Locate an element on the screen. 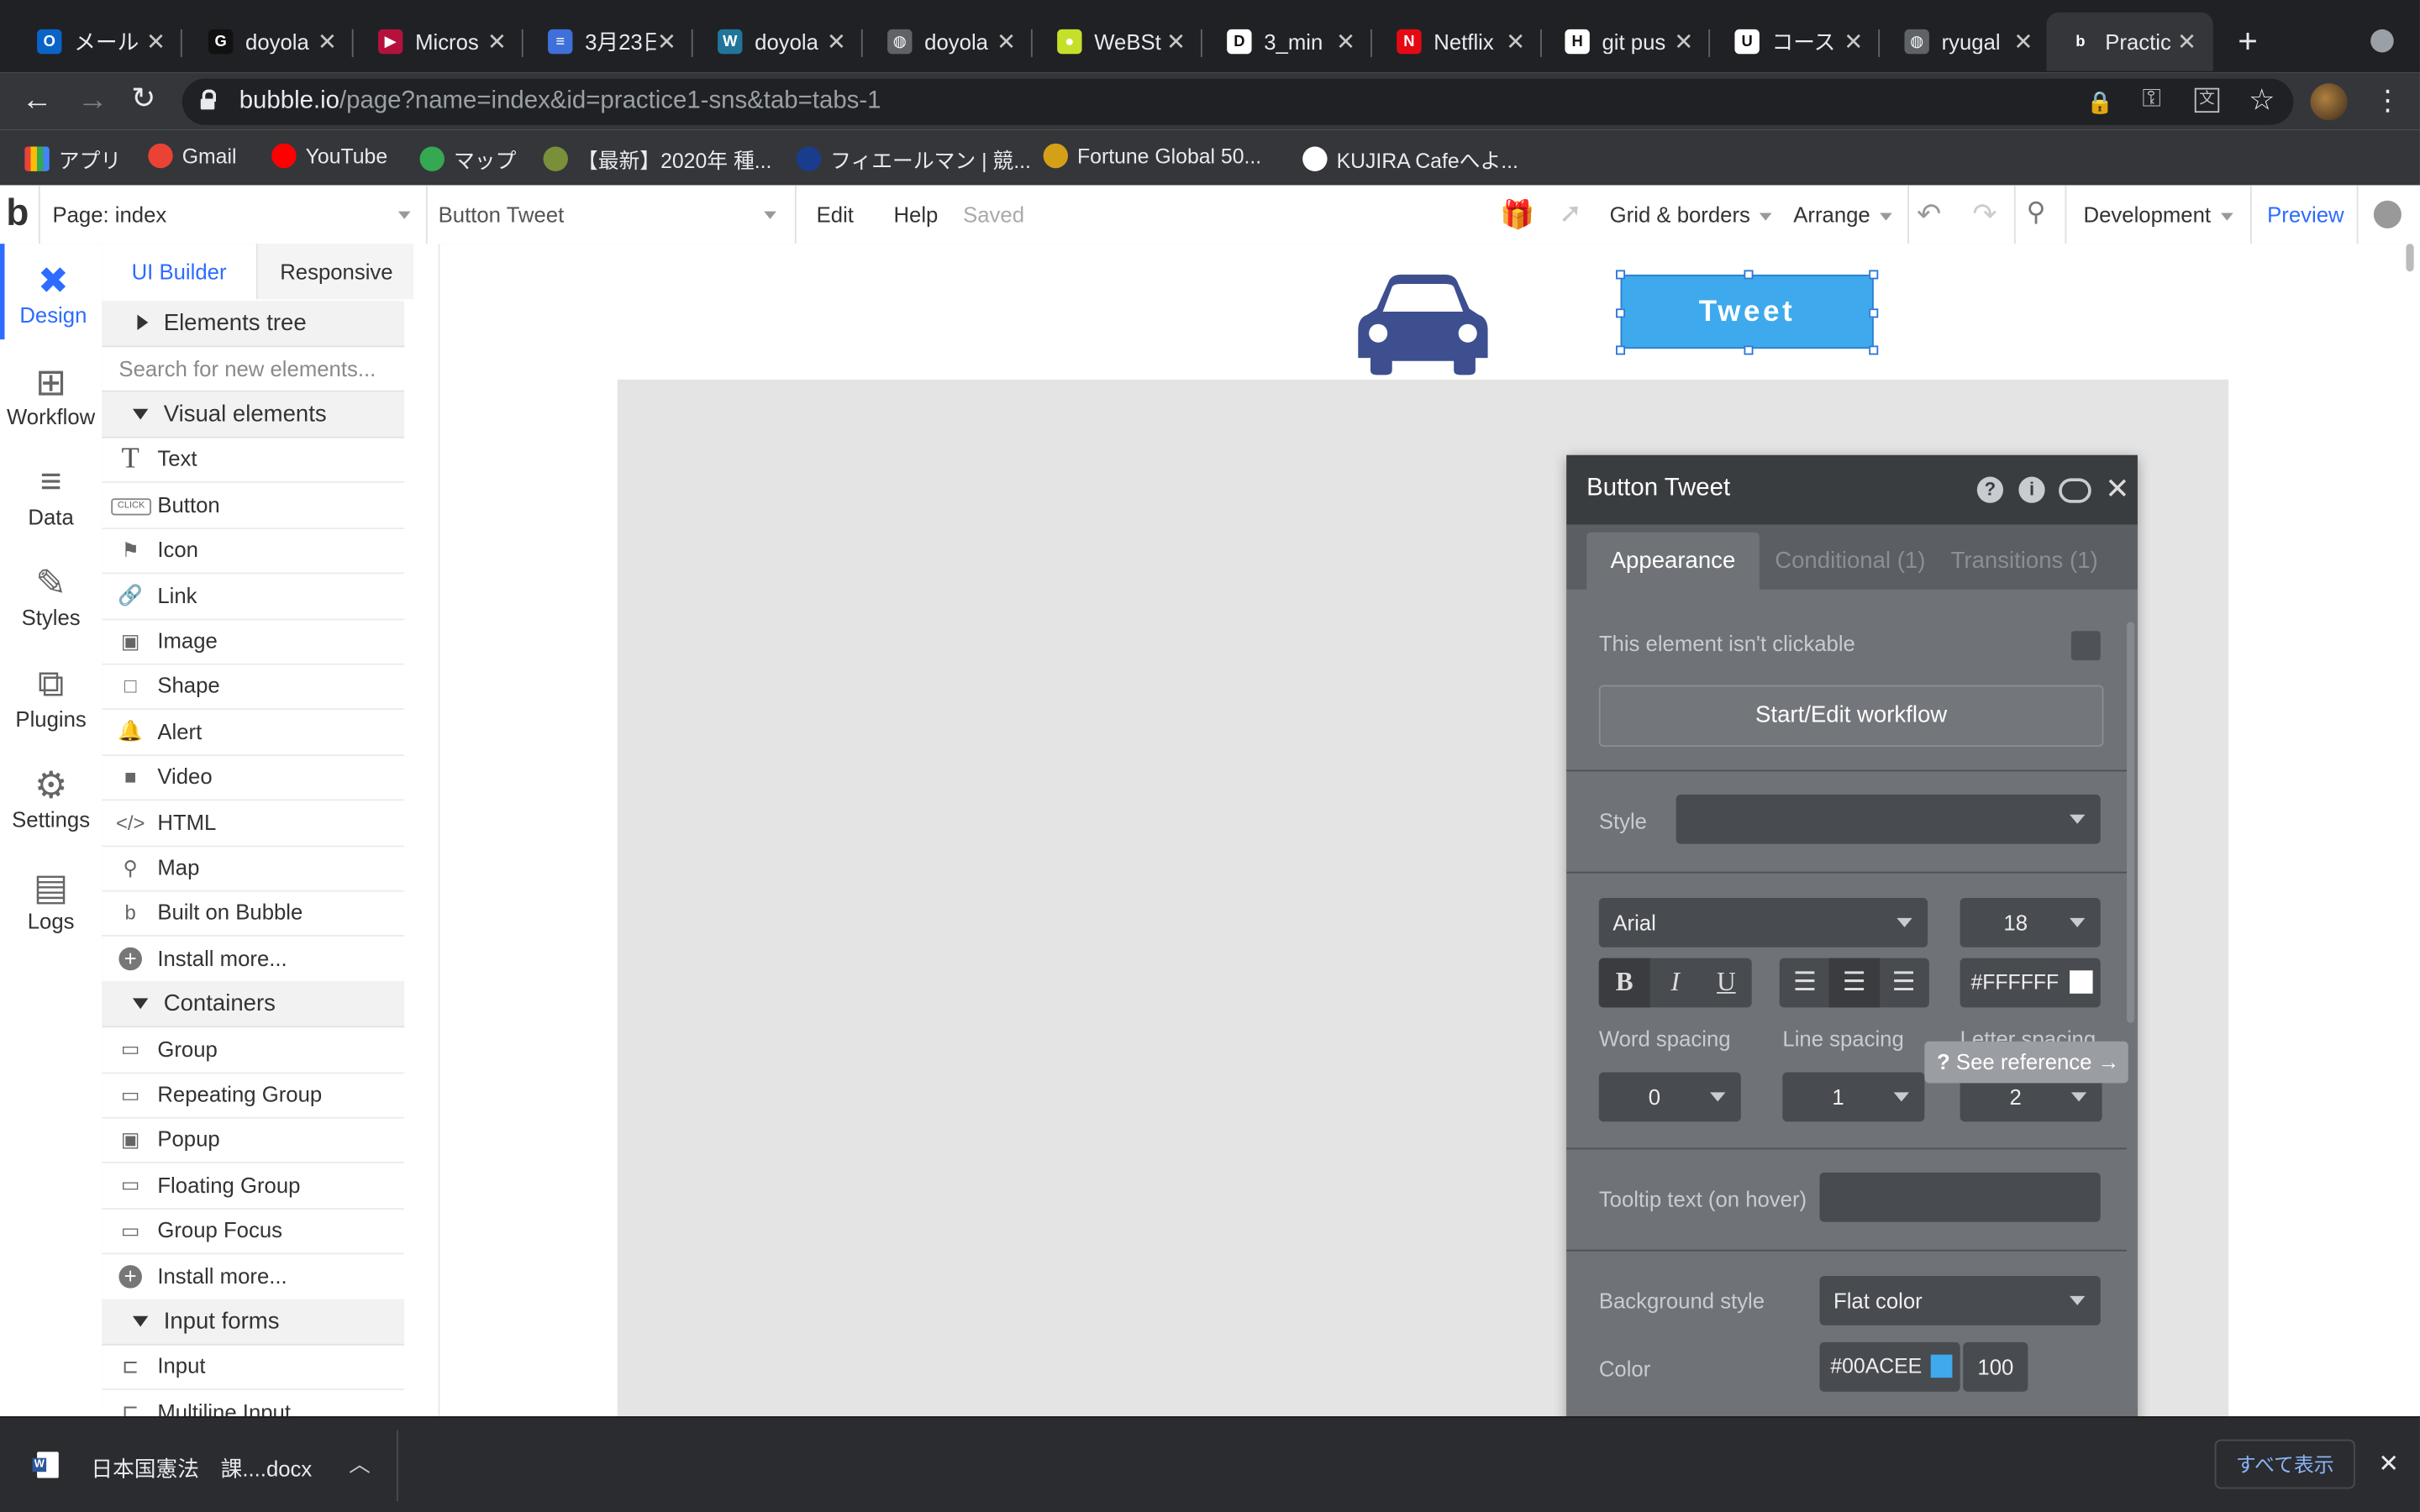 This screenshot has width=2420, height=1512. italic-button: I is located at coordinates (1675, 983).